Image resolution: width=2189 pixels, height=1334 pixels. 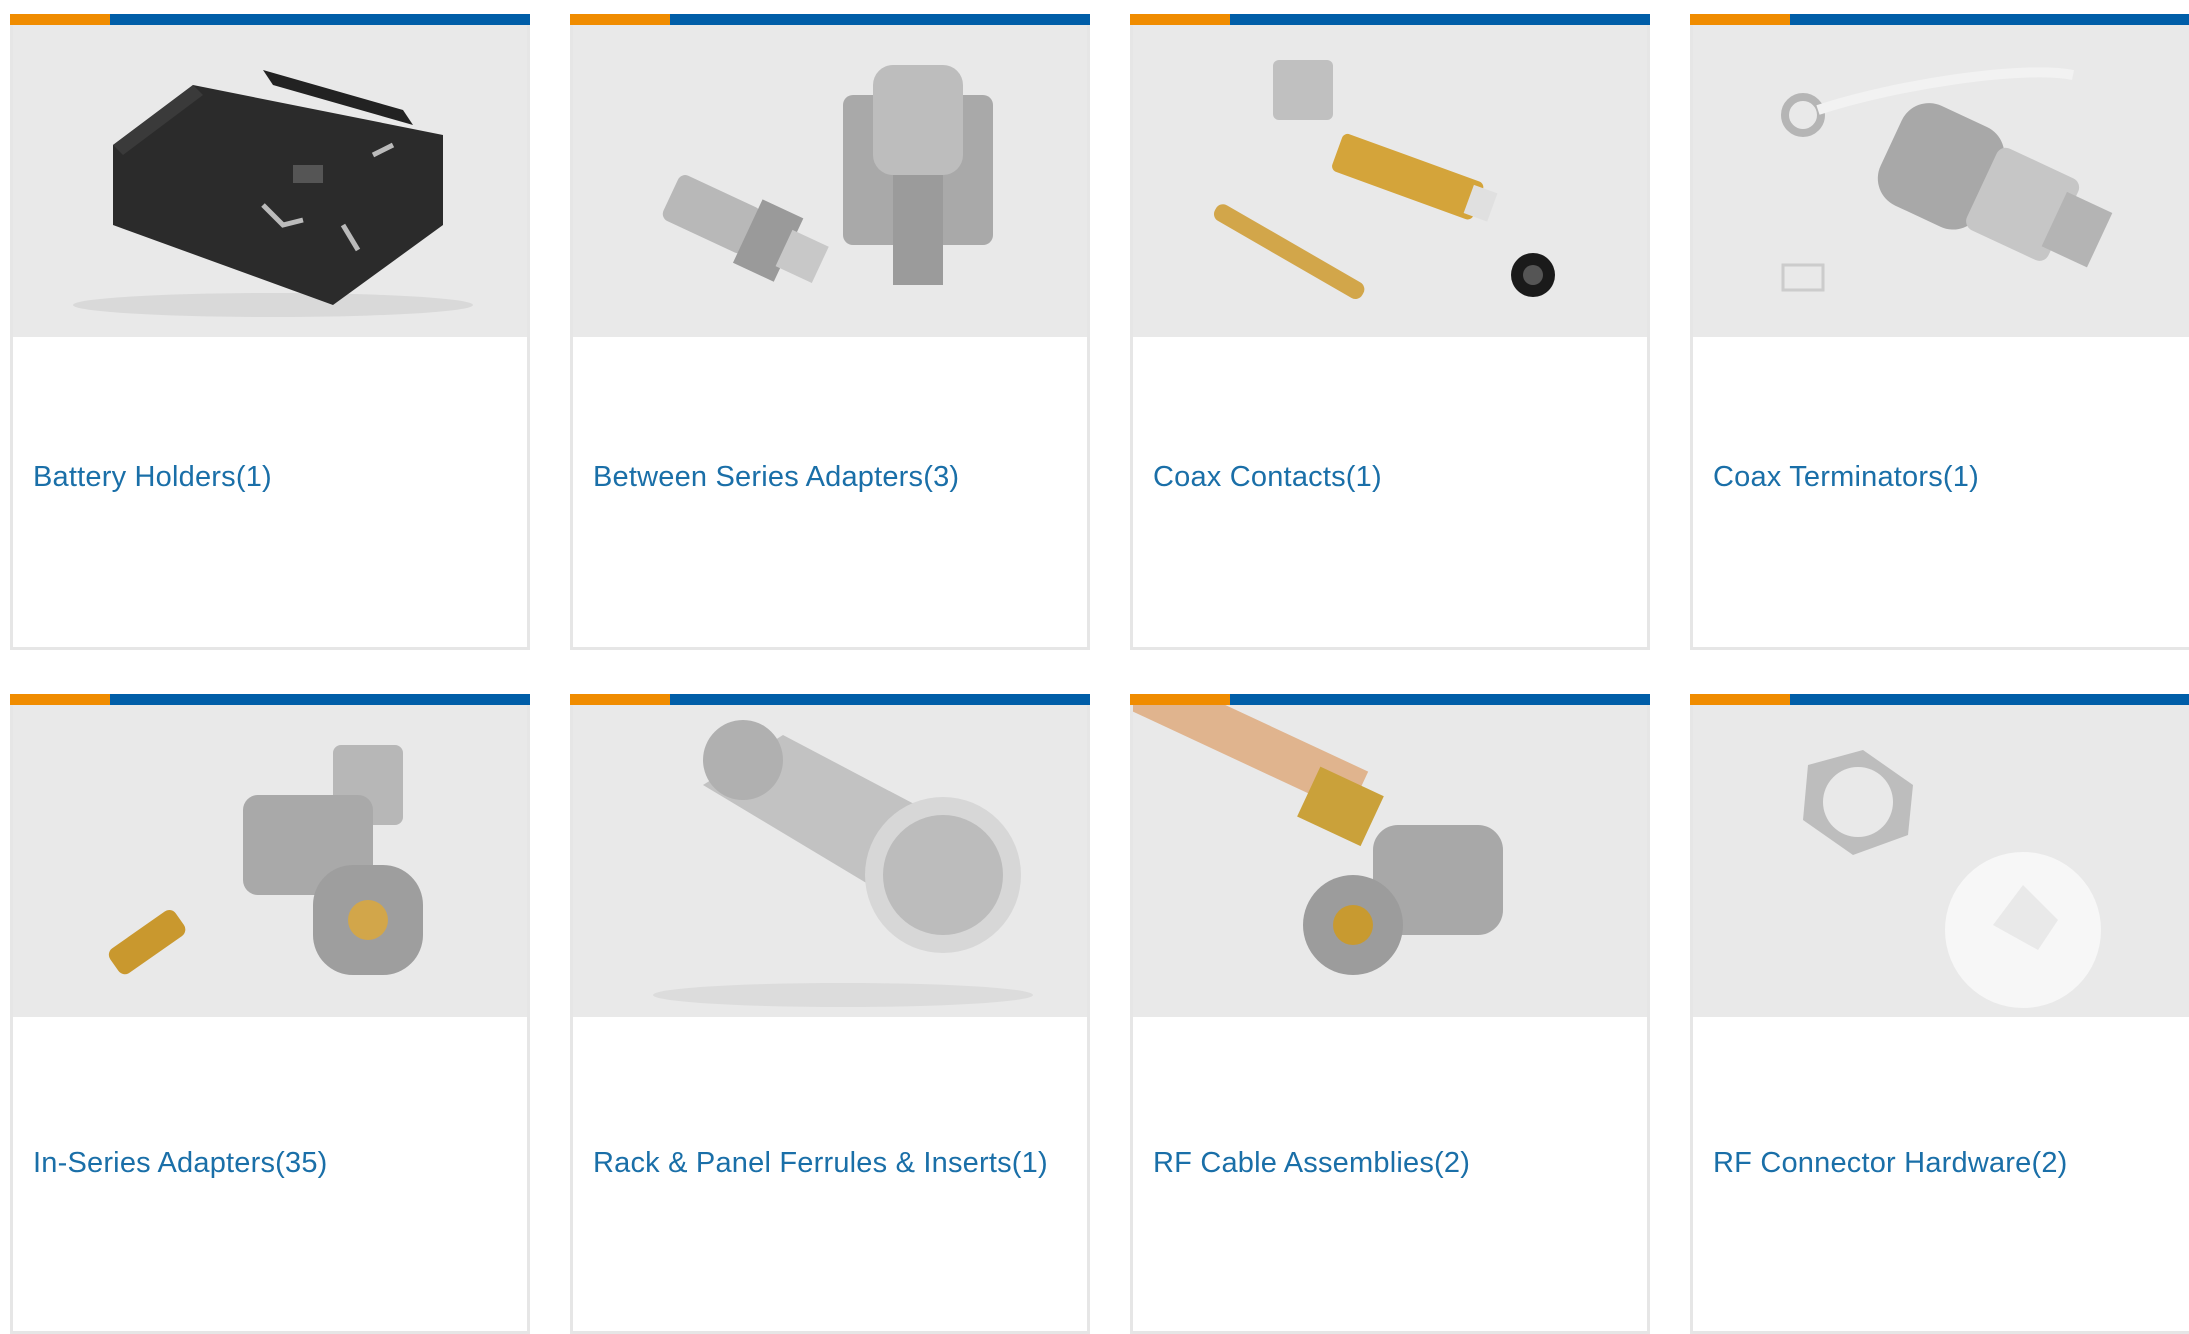 I want to click on category-card-rack-panel-ferrules: Rack & Panel Ferrules & Inserts(1), so click(x=830, y=1014).